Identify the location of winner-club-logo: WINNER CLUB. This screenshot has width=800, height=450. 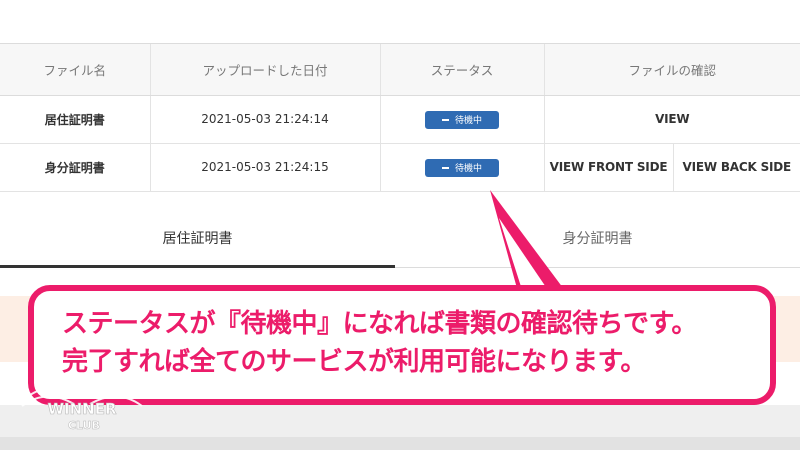
(82, 409).